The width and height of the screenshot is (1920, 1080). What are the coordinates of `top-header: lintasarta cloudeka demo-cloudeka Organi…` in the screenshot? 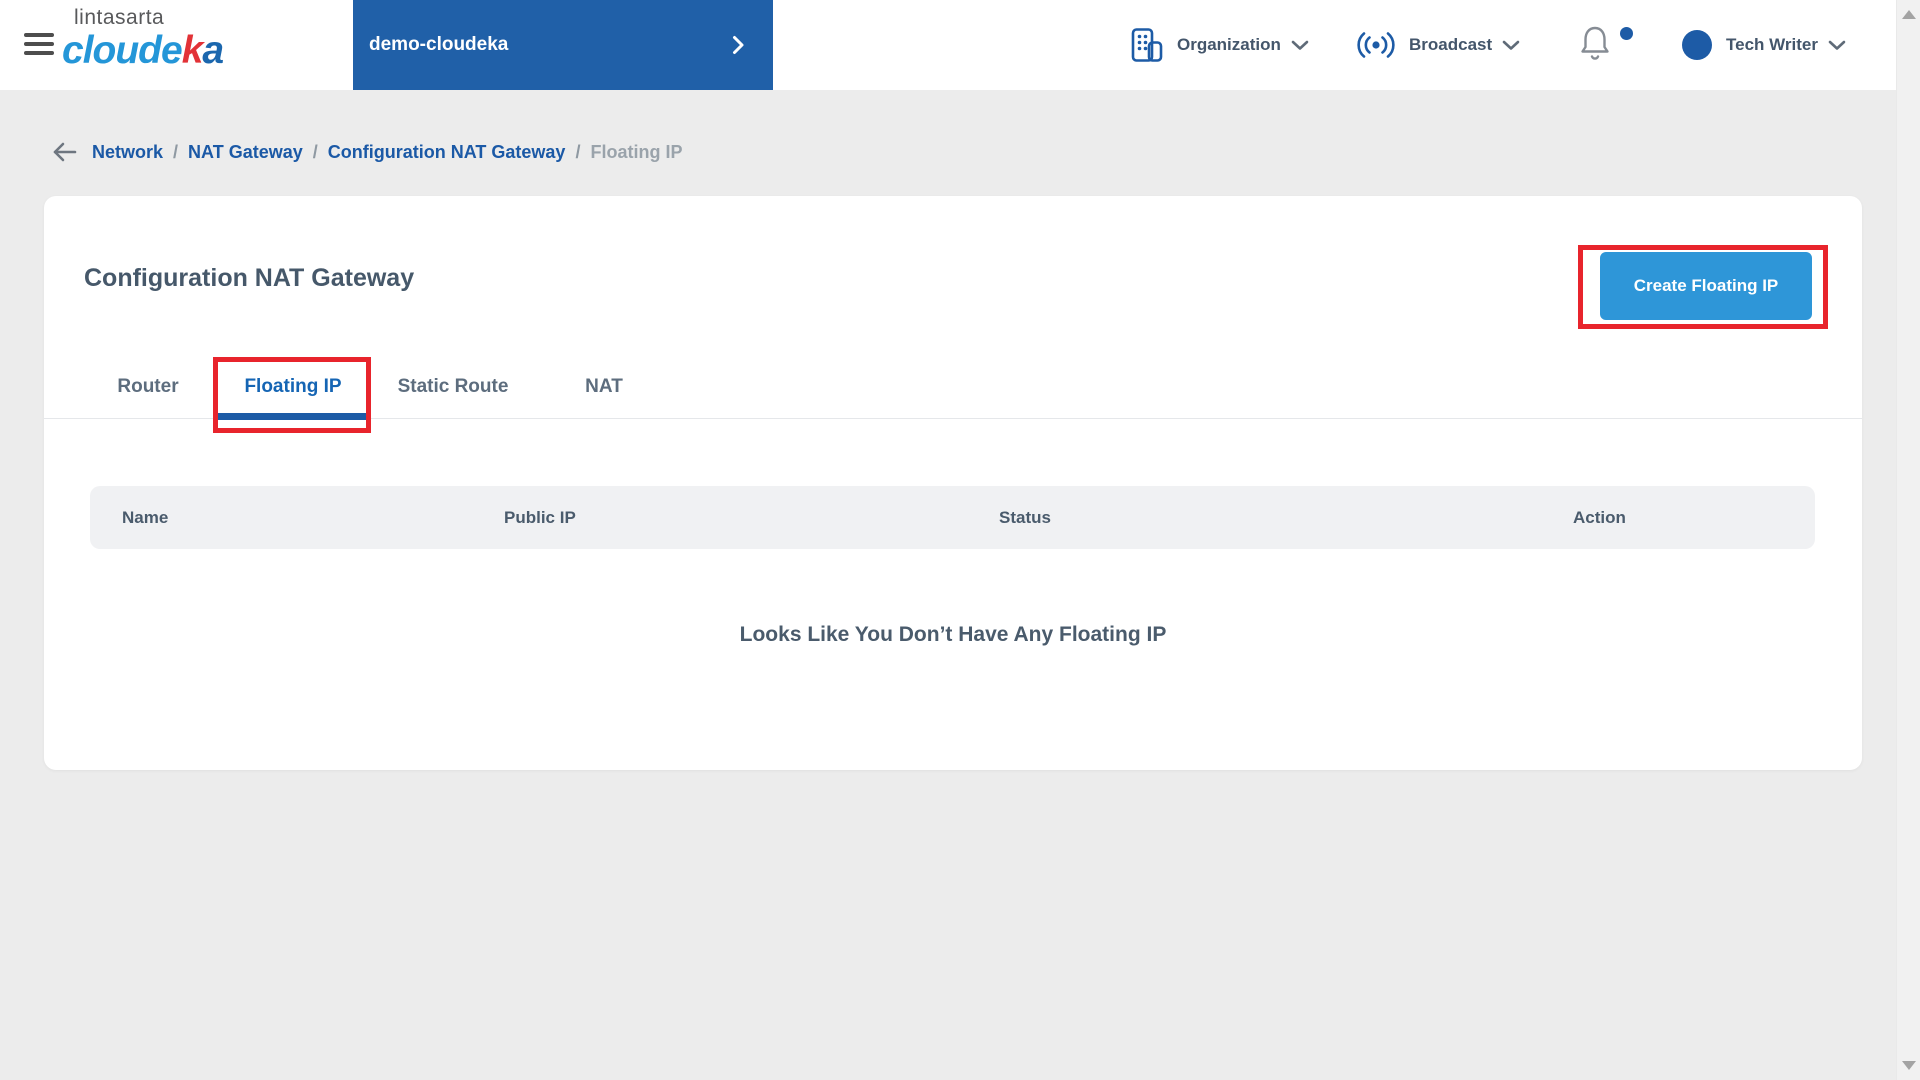 It's located at (948, 45).